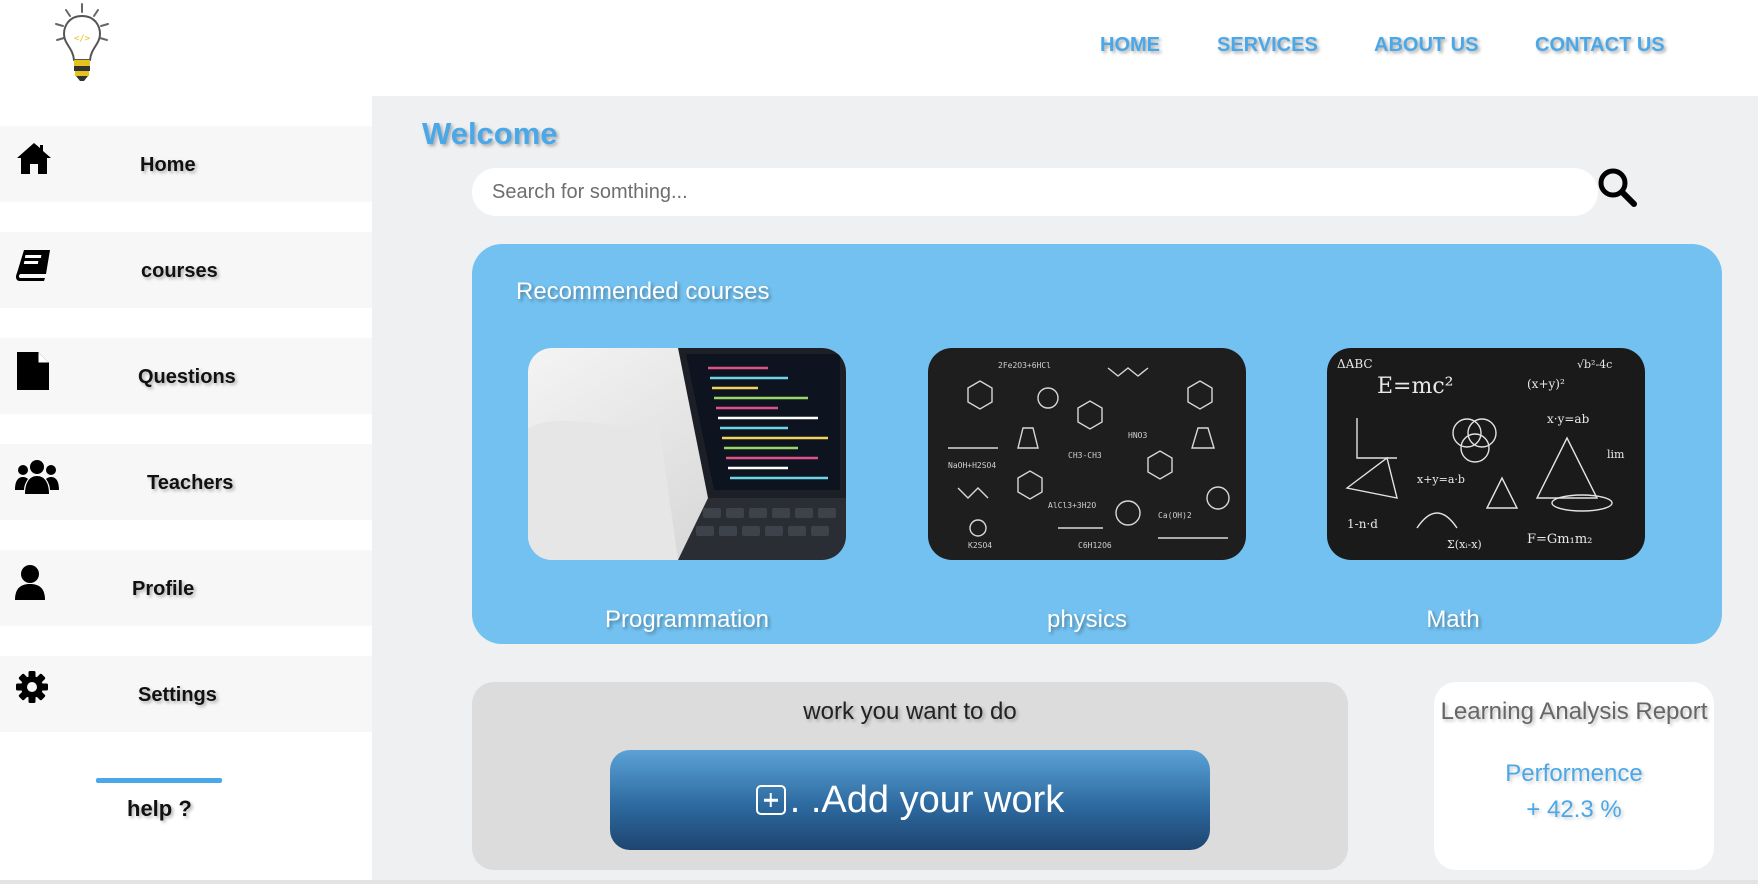 This screenshot has height=884, width=1758. Describe the element at coordinates (1594, 364) in the screenshot. I see `svg-text: √b²-4c` at that location.